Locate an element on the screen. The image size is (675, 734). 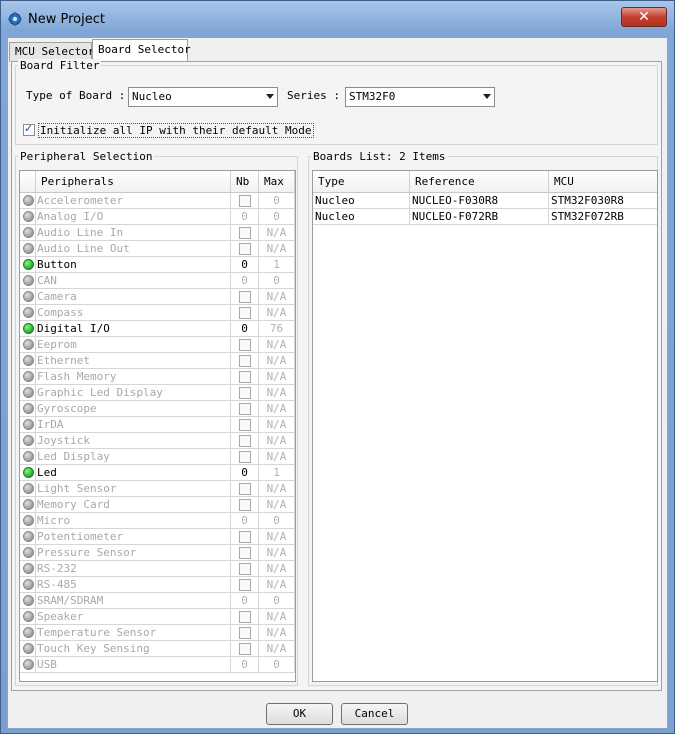
table-row: CAN 0 0 is located at coordinates (157, 281).